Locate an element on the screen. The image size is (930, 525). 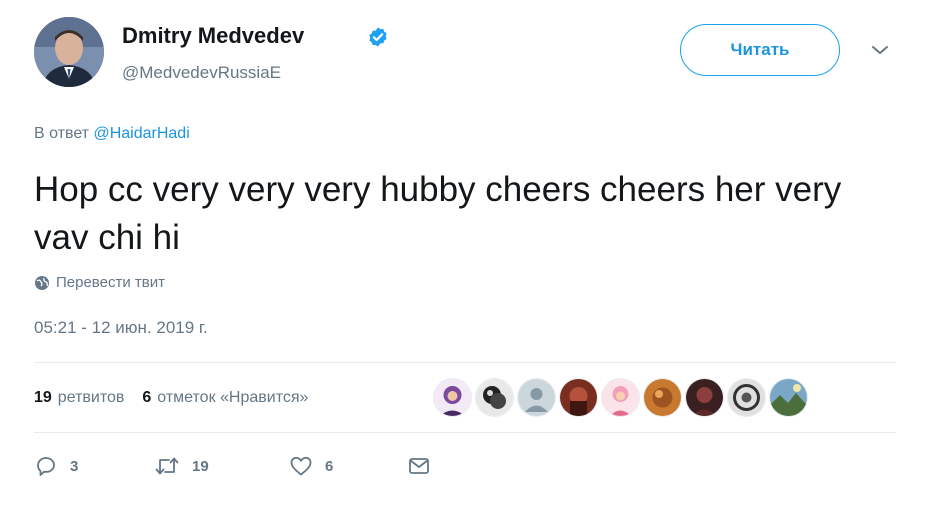
retweet-count: 19 is located at coordinates (200, 466).